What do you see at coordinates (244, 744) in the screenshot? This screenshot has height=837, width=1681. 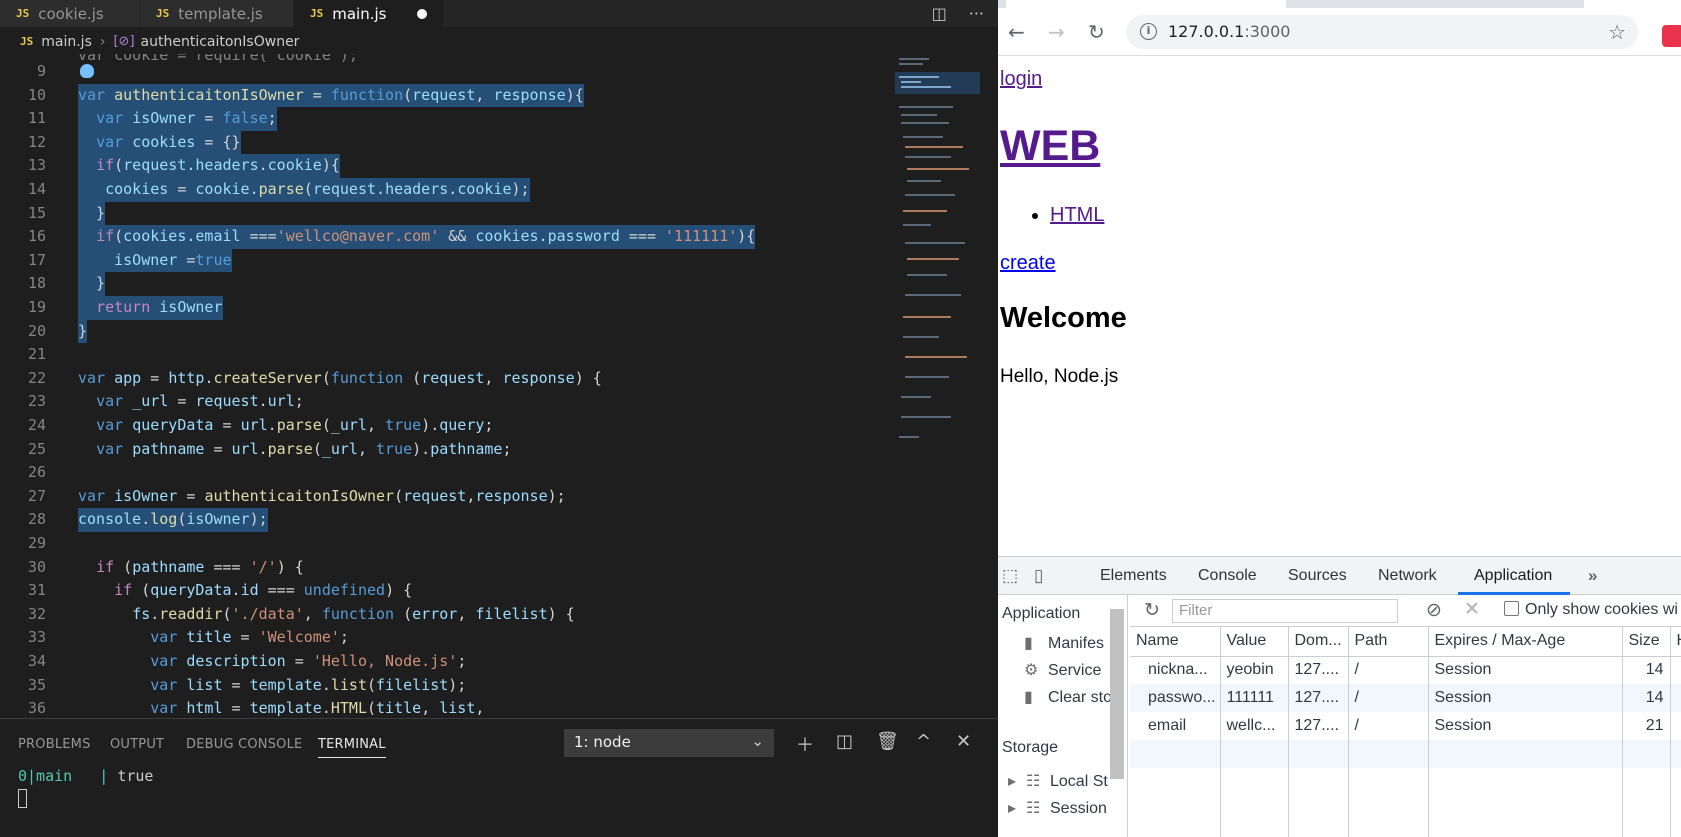 I see `tab-debug-console: DEBUG CONSOLE` at bounding box center [244, 744].